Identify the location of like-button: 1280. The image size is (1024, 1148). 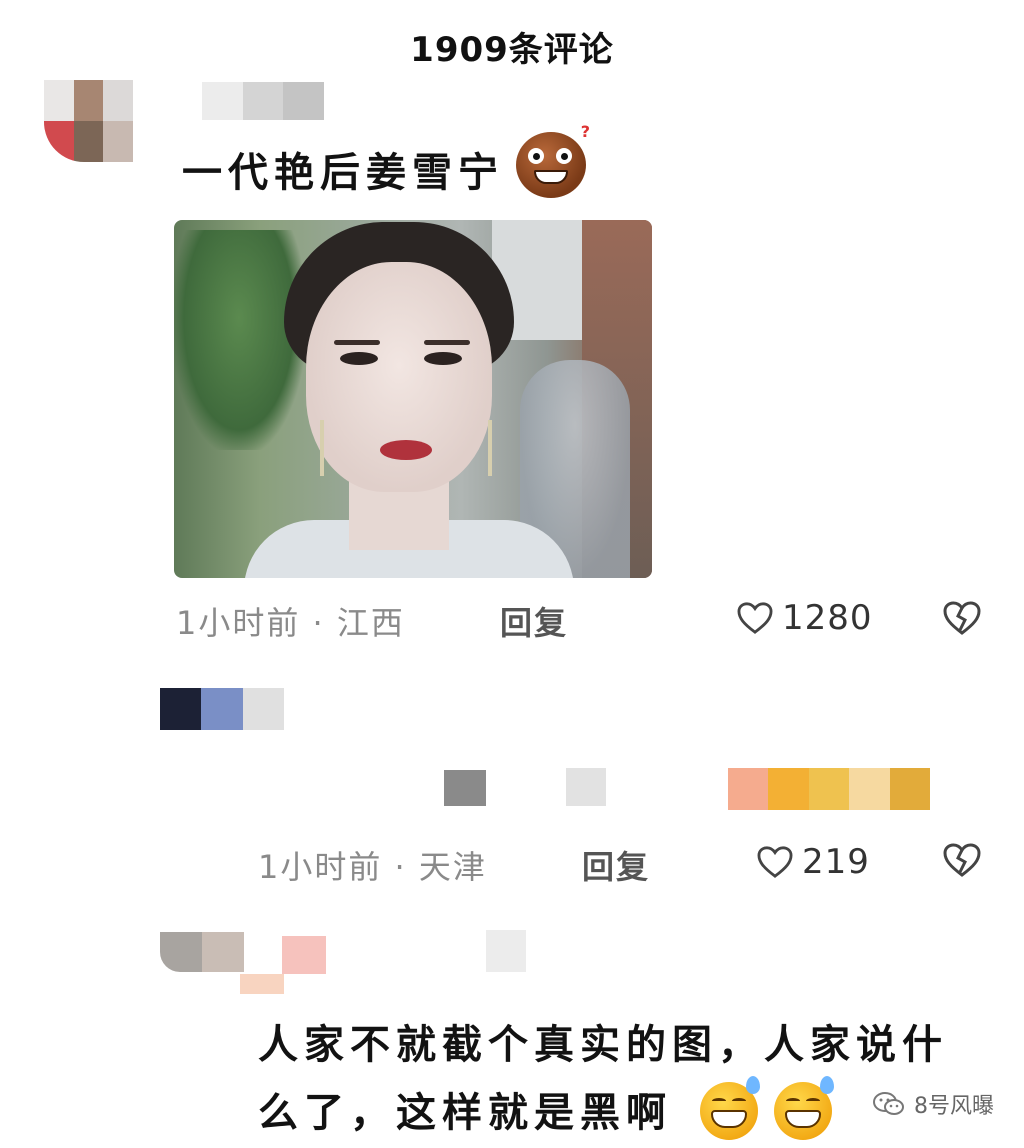
(804, 618).